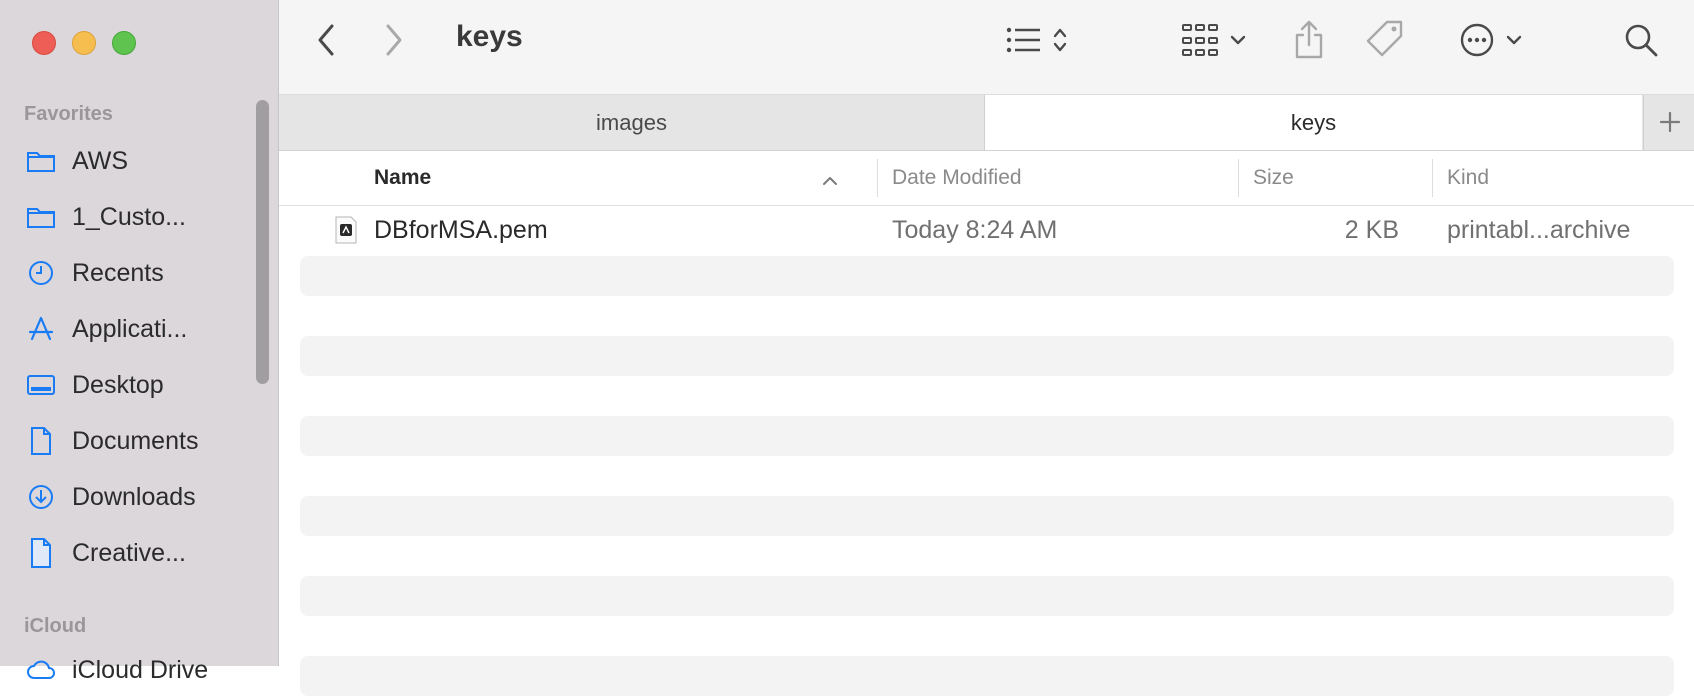 The image size is (1694, 696). Describe the element at coordinates (41, 553) in the screenshot. I see `file-icon` at that location.